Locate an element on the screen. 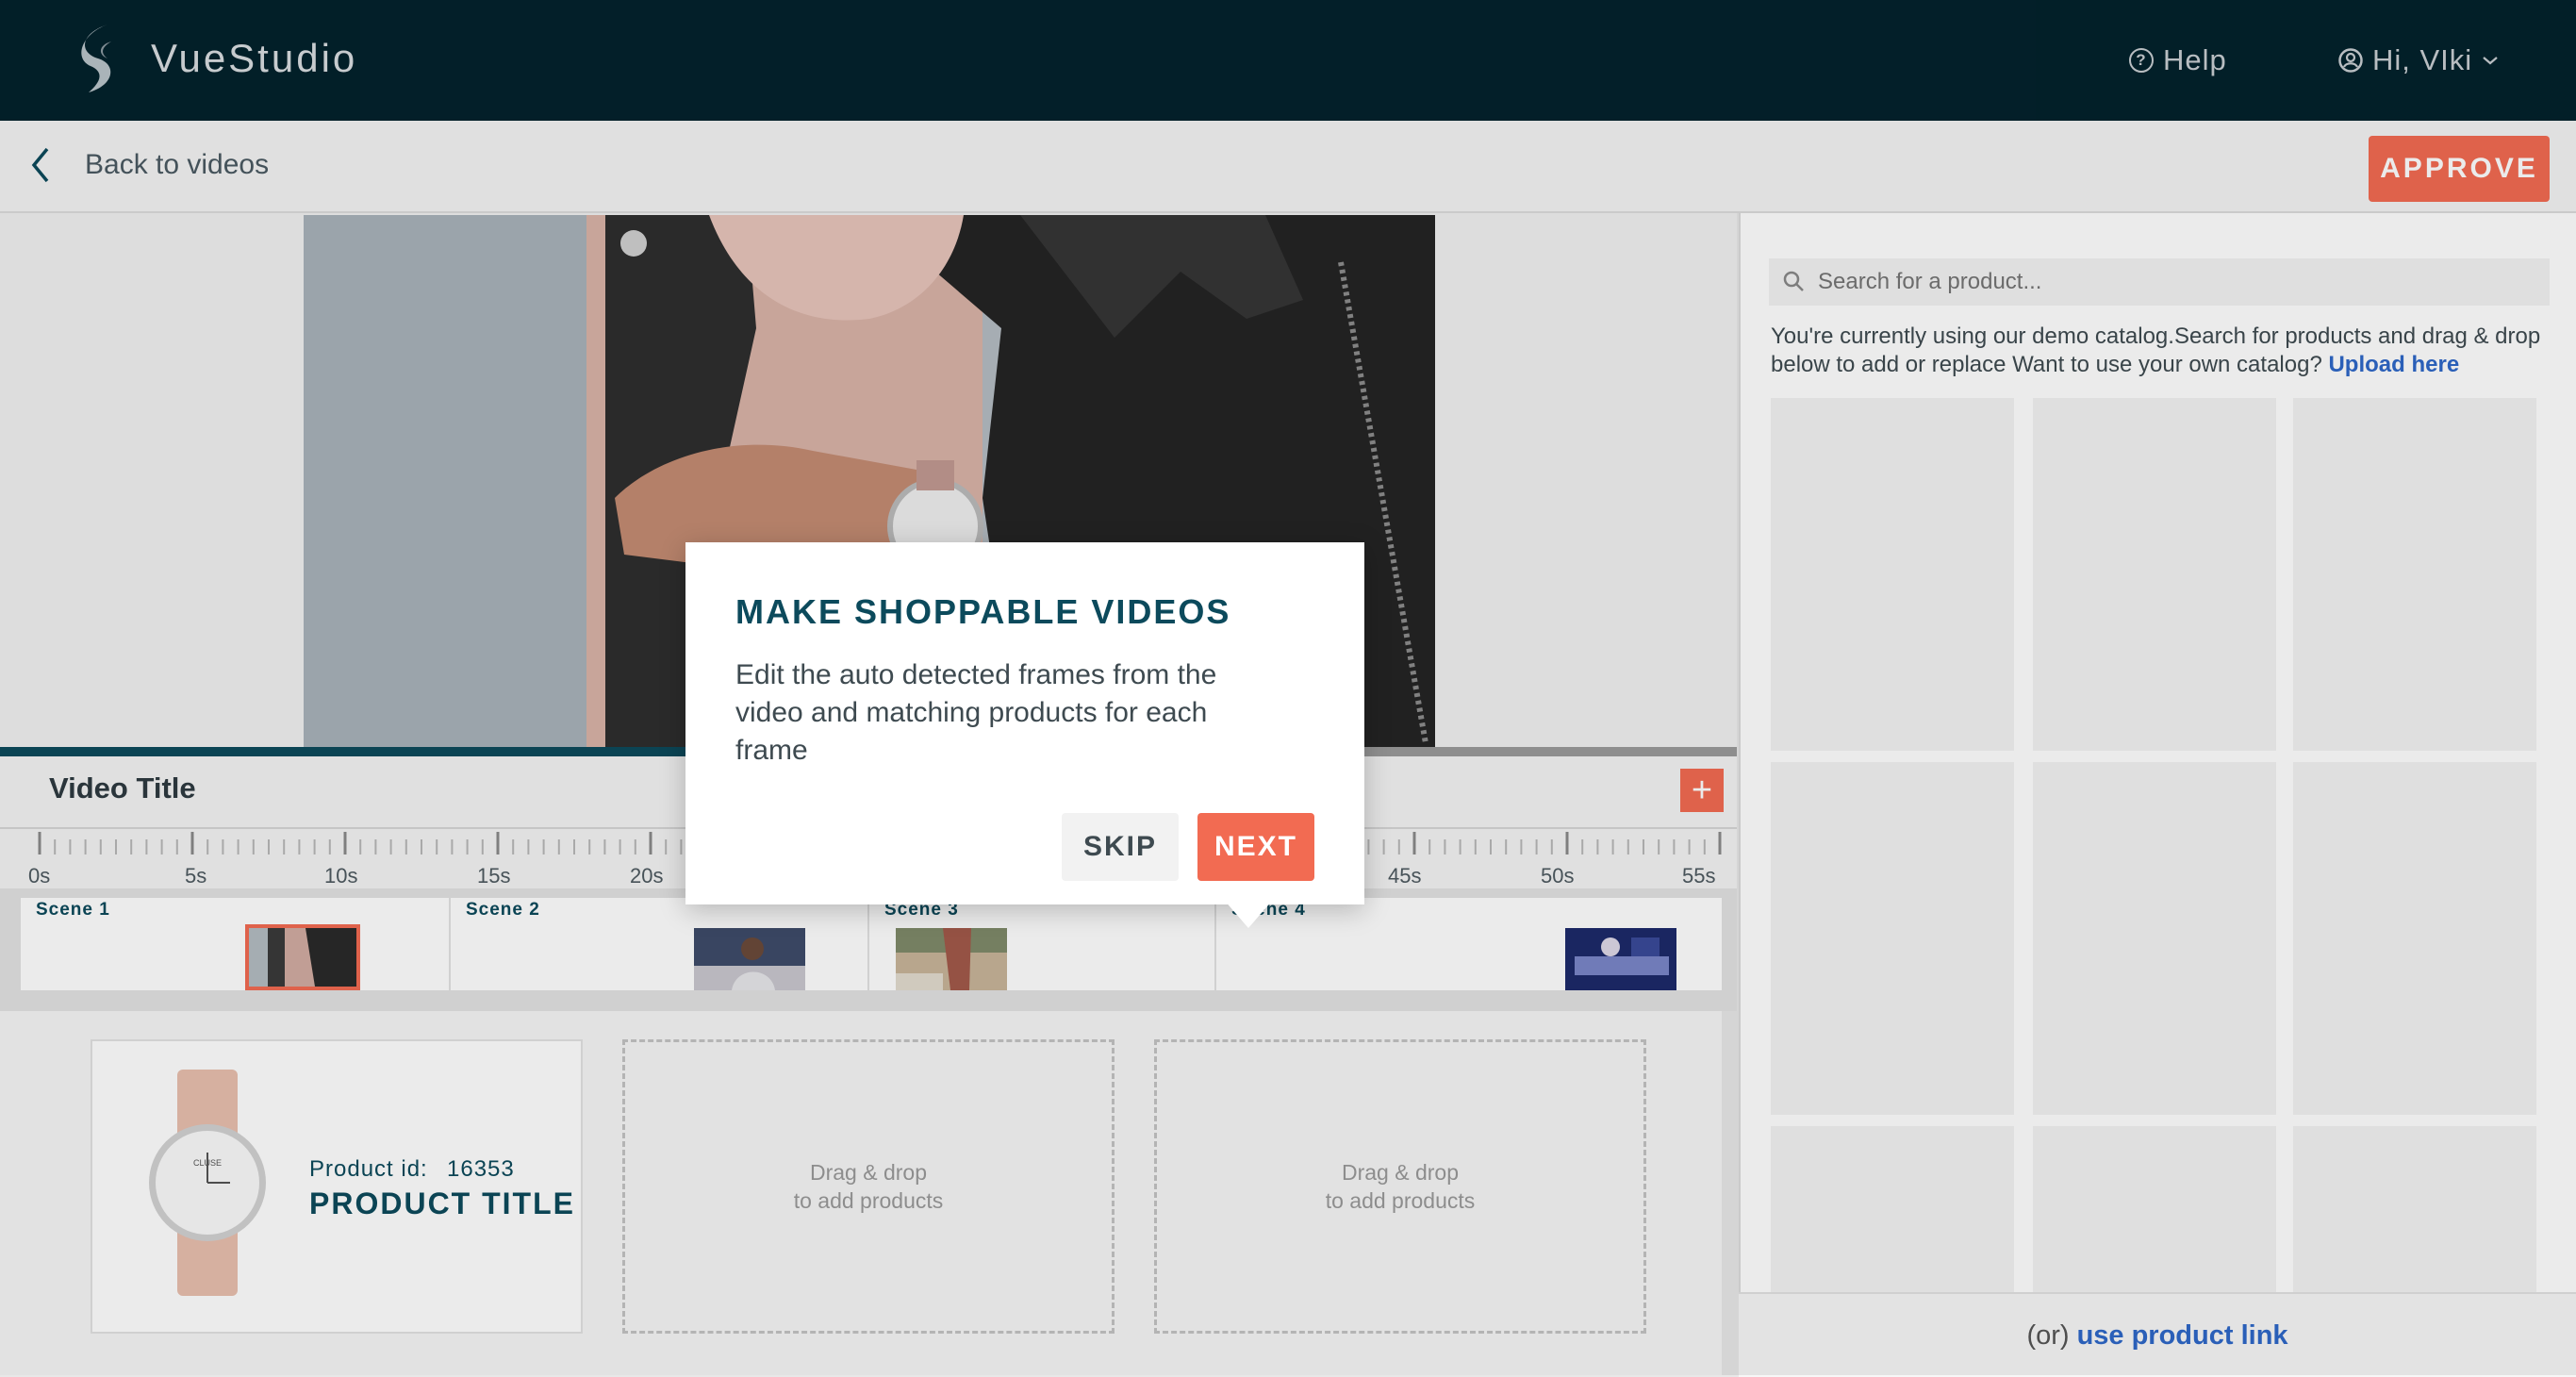 The image size is (2576, 1377). scene-label: Scene 1 is located at coordinates (73, 910).